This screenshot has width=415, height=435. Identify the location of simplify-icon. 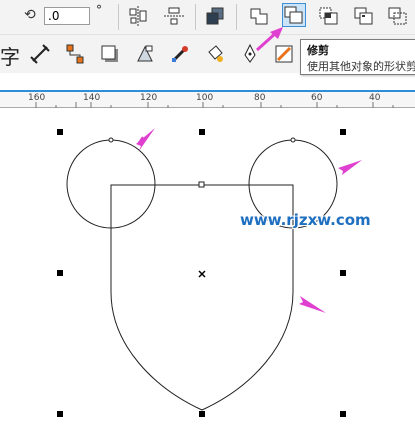
(363, 16).